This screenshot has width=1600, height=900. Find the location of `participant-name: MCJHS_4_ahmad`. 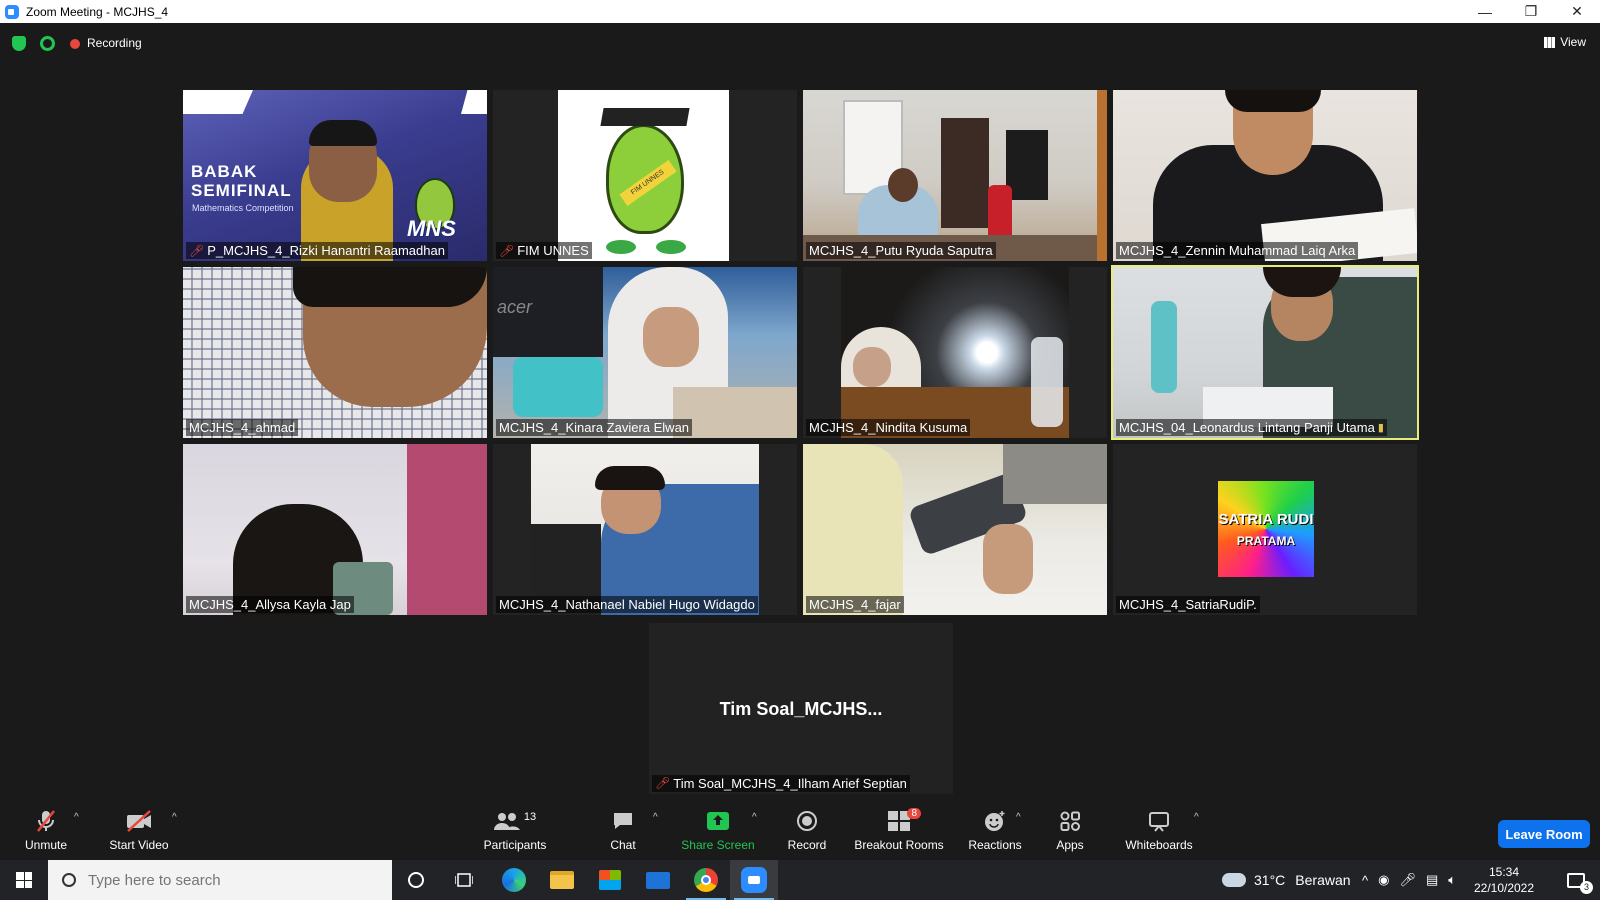

participant-name: MCJHS_4_ahmad is located at coordinates (242, 427).